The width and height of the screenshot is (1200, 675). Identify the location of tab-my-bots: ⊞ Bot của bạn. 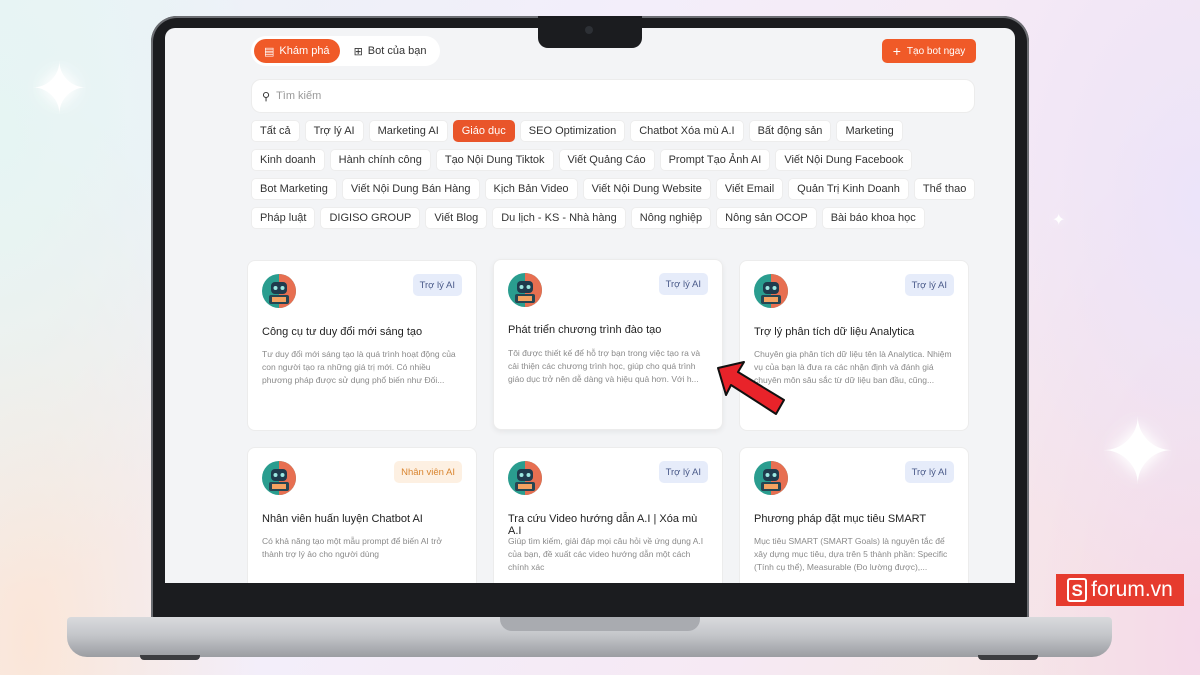
(390, 51).